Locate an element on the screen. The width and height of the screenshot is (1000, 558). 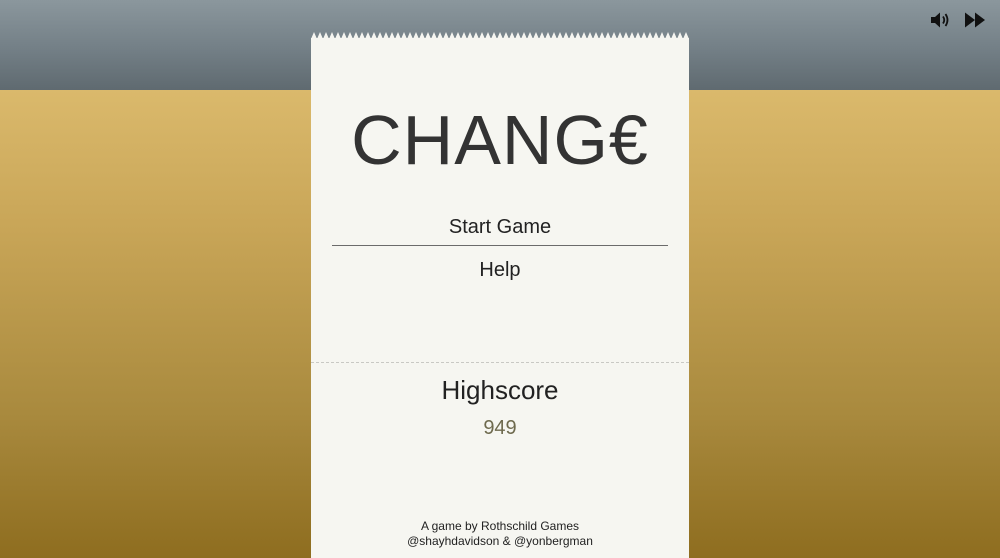
fast-forward-icon is located at coordinates (975, 20).